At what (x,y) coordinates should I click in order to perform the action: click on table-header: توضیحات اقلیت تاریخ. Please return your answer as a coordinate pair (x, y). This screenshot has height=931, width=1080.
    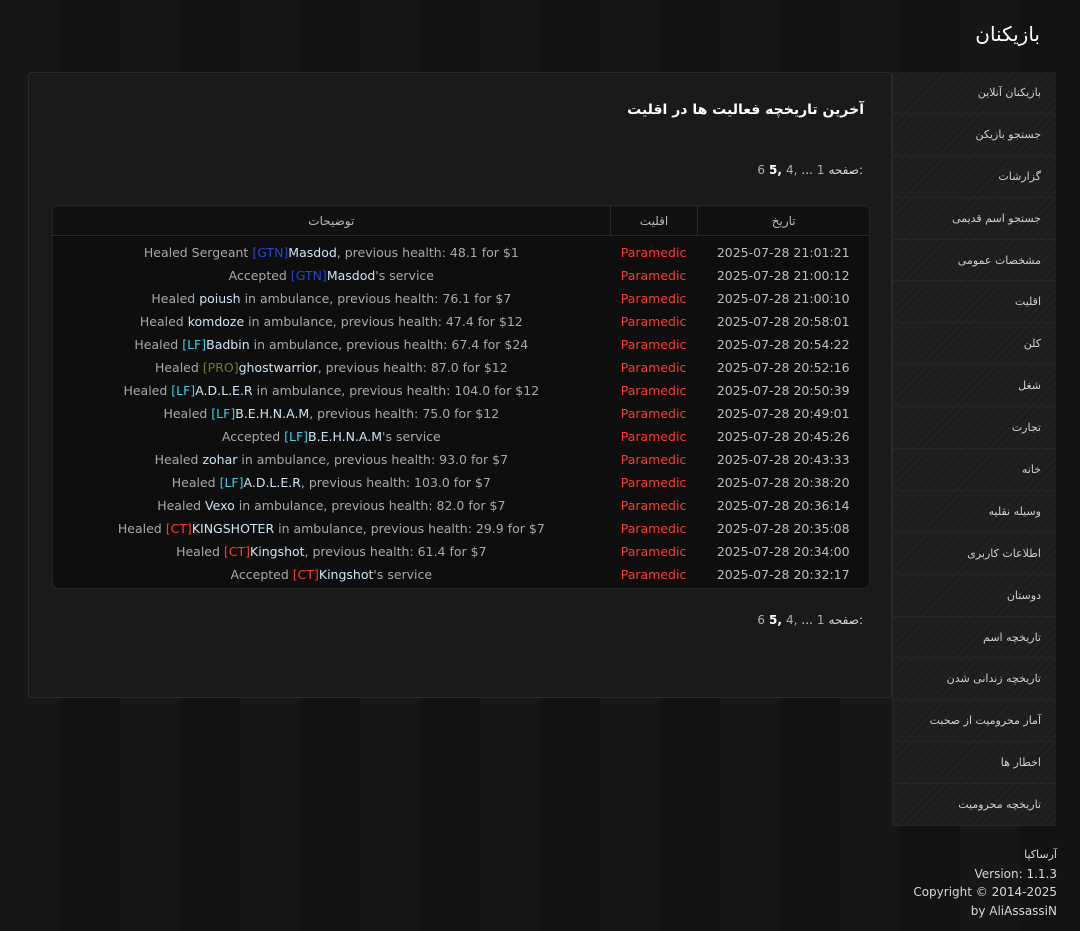
    Looking at the image, I should click on (461, 221).